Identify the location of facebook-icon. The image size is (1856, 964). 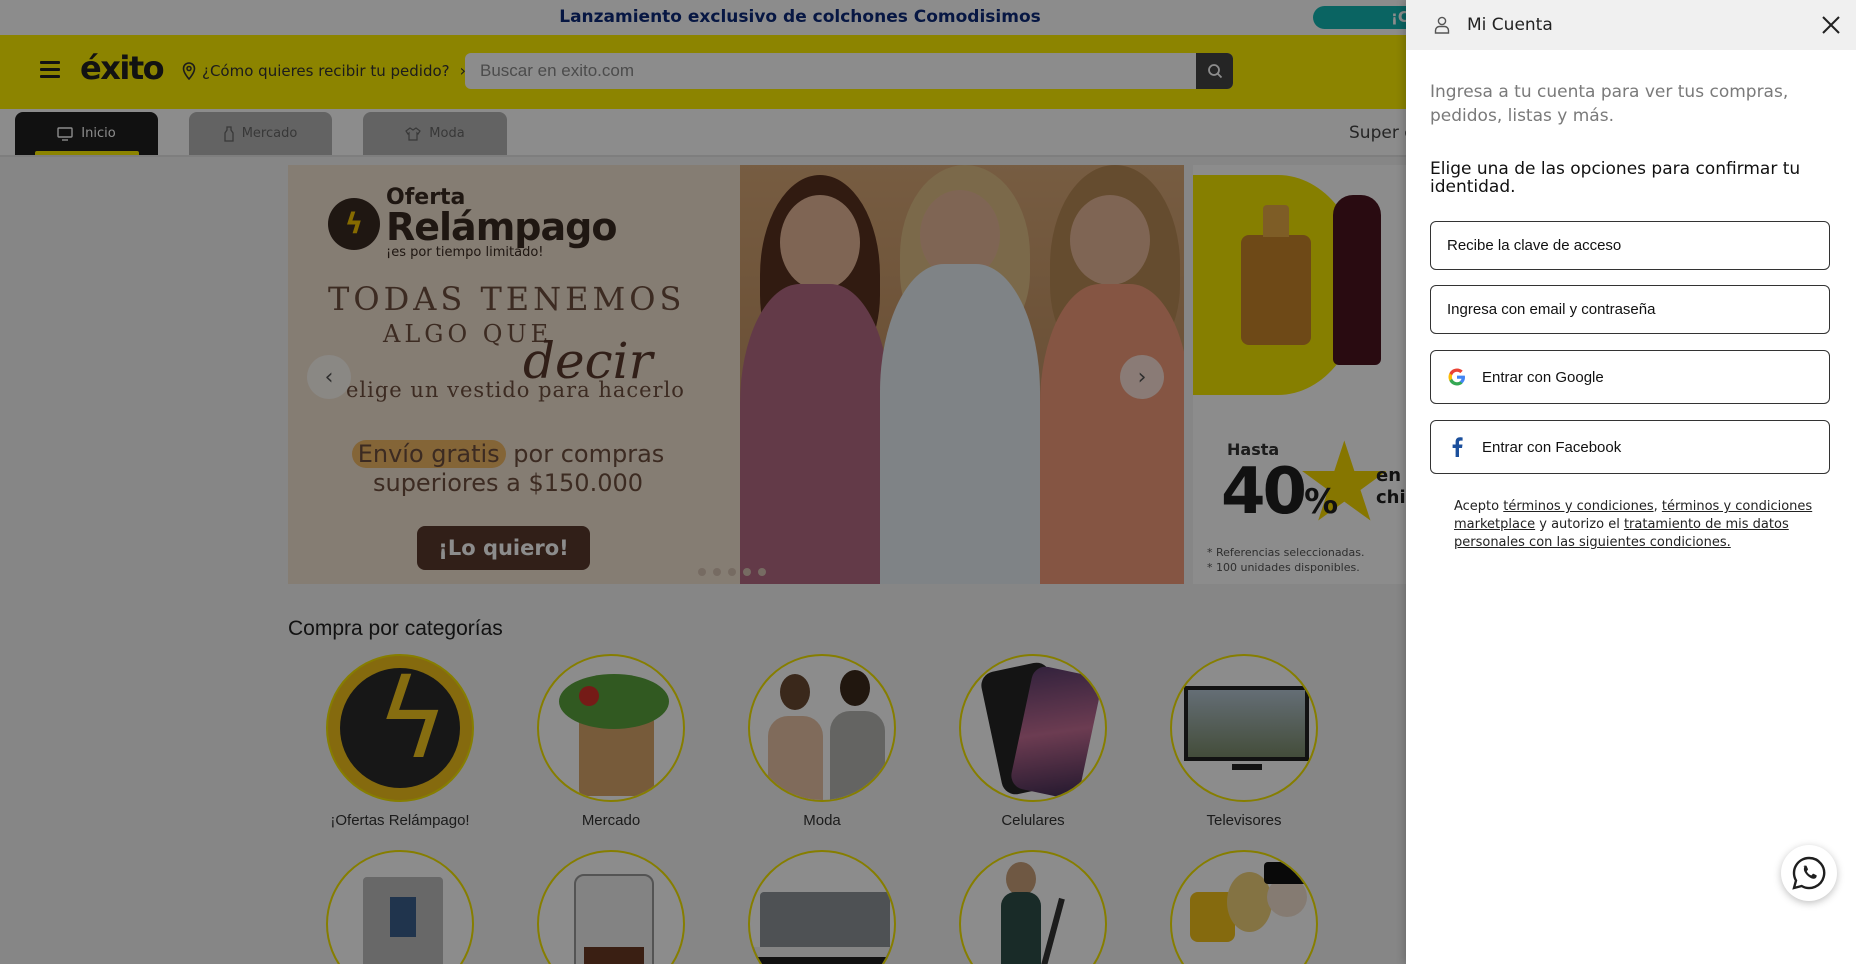
(1457, 447).